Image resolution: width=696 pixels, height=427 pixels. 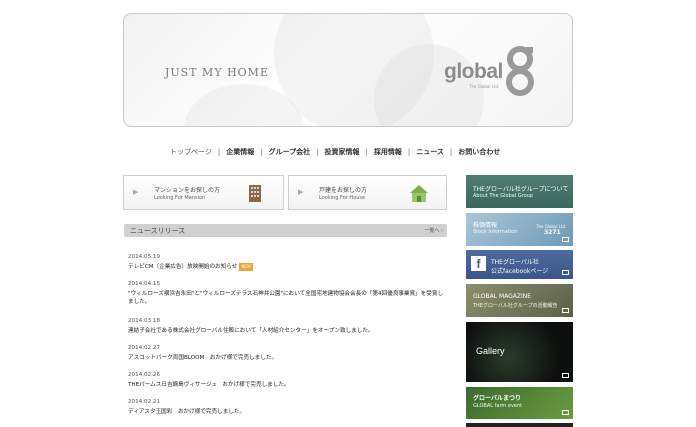 I want to click on search-house-label: 戸建をお探しの方, so click(x=343, y=190).